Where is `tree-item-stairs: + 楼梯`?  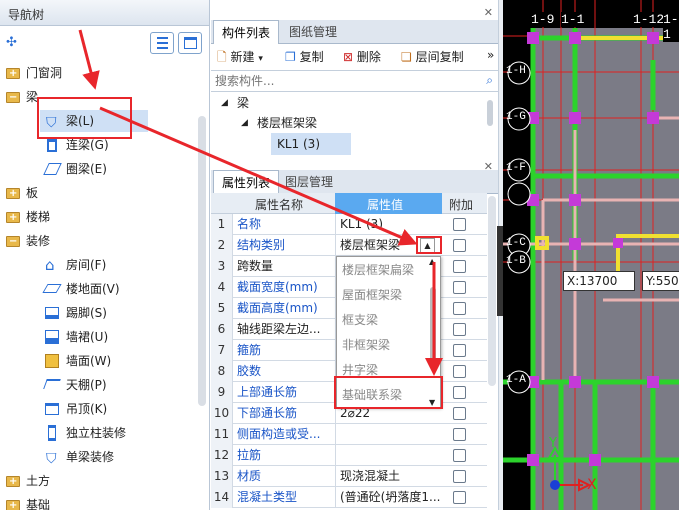 tree-item-stairs: + 楼梯 is located at coordinates (100, 217).